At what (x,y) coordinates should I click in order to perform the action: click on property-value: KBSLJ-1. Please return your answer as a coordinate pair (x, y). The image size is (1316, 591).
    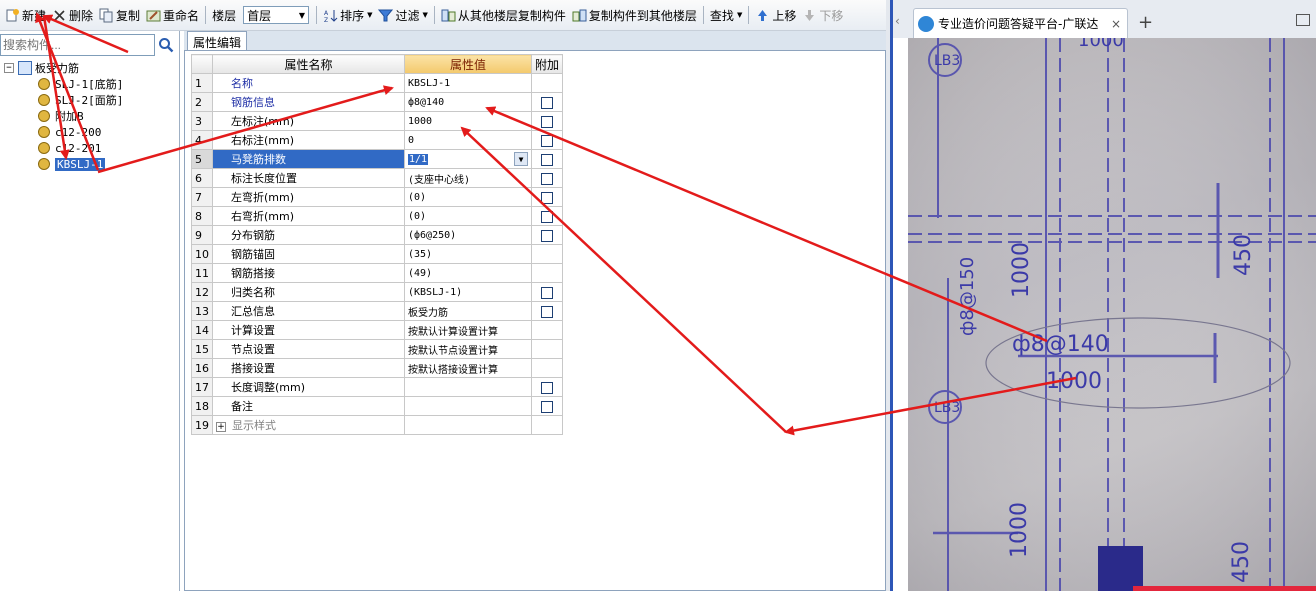
    Looking at the image, I should click on (468, 83).